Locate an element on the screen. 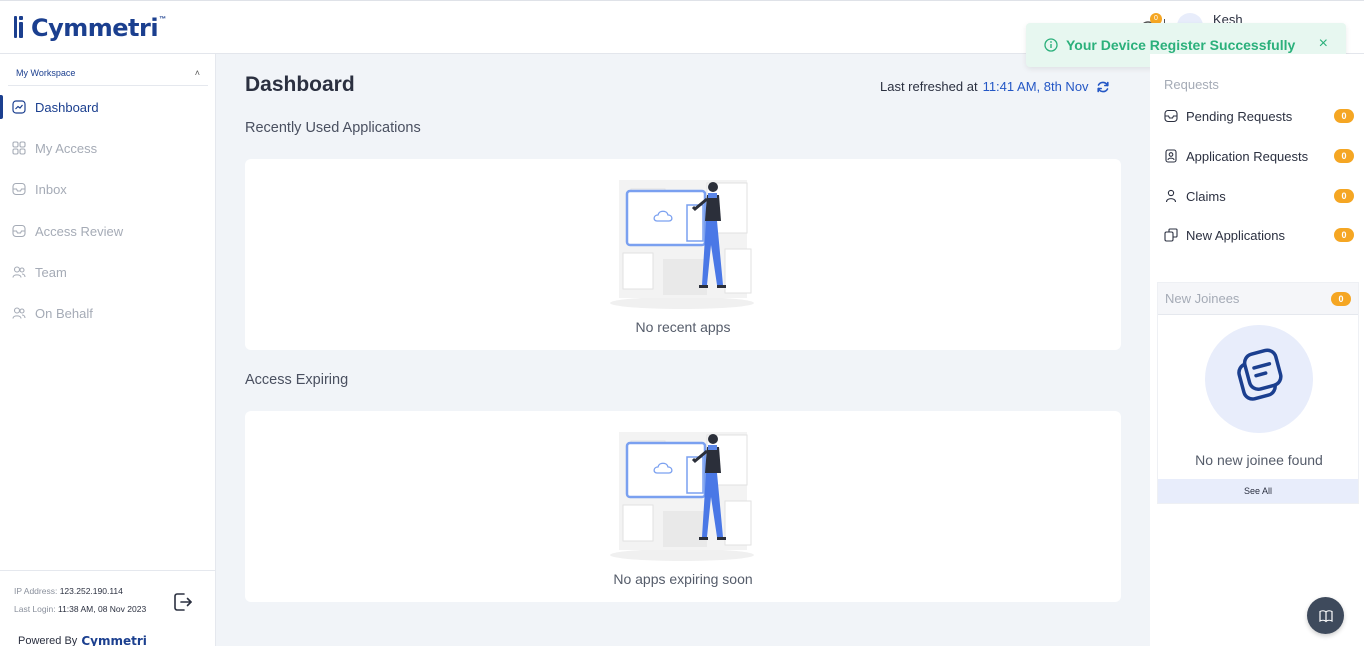 This screenshot has width=1364, height=646. team-icon is located at coordinates (19, 272).